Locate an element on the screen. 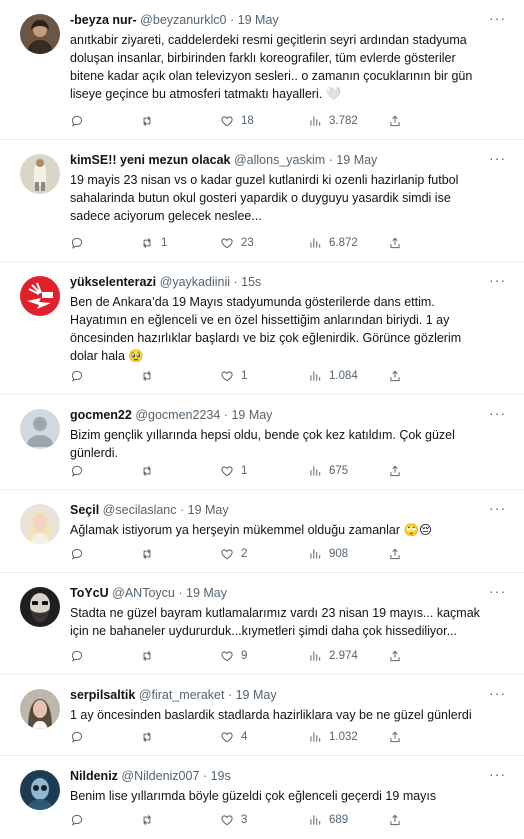  author-handle: @firat_meraket is located at coordinates (182, 695).